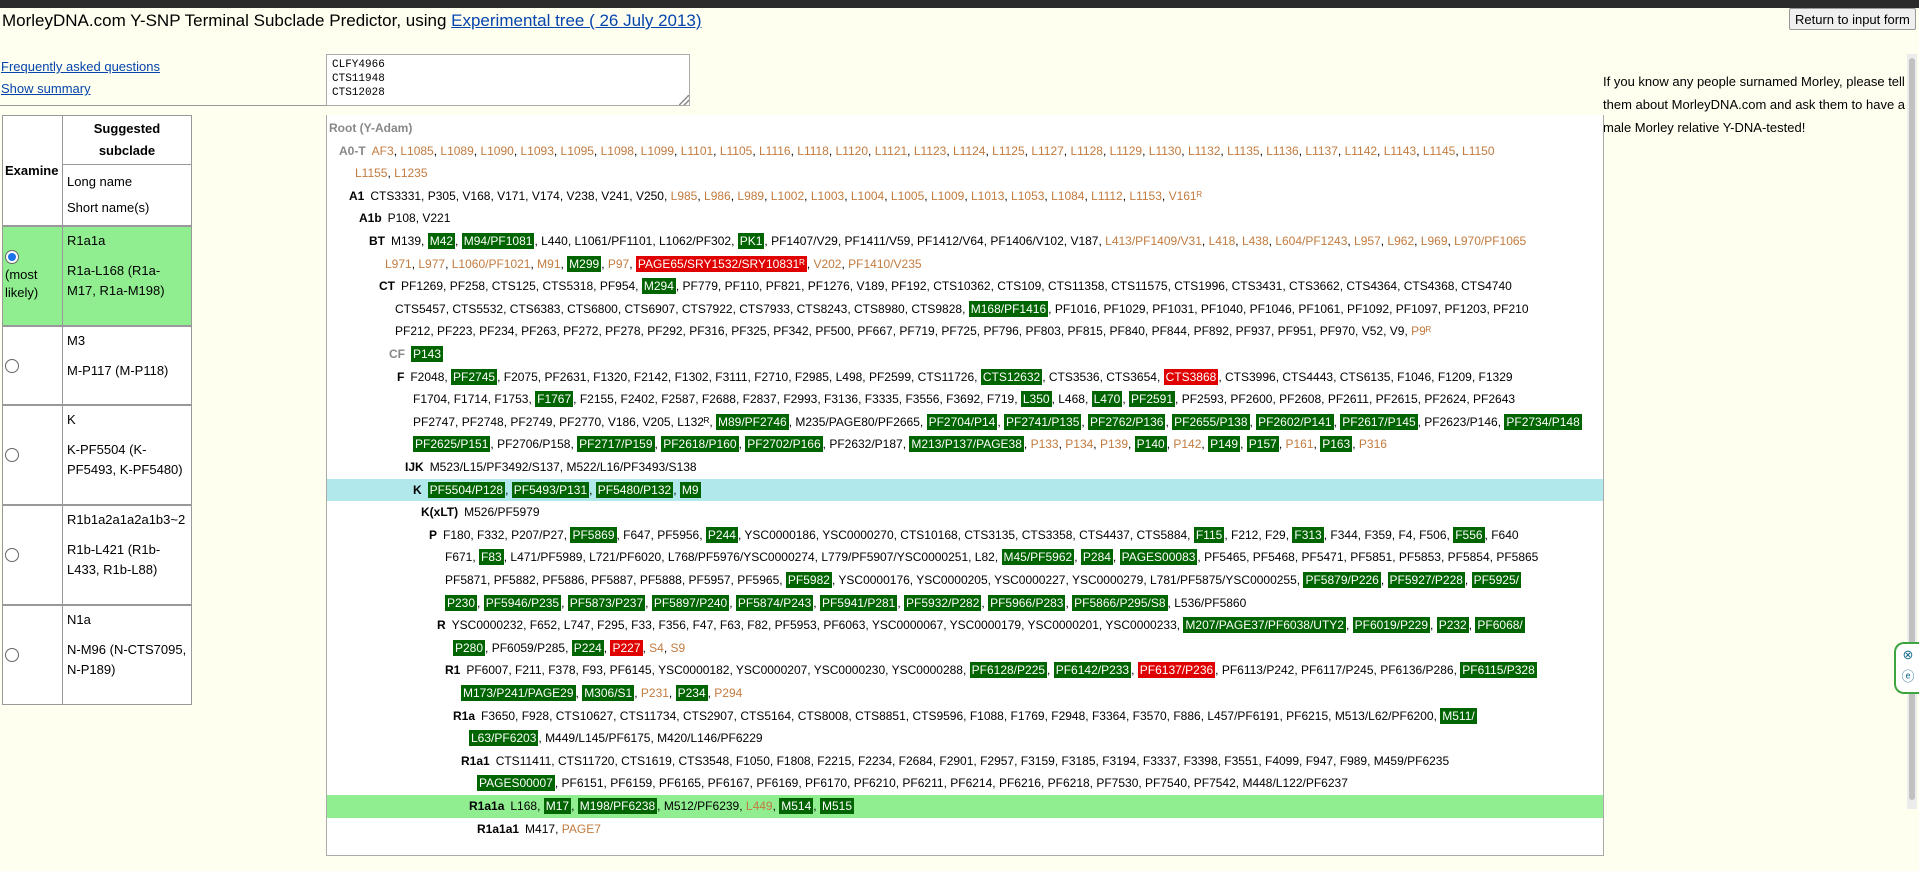  Describe the element at coordinates (1047, 535) in the screenshot. I see `snp-marker: CTS3358` at that location.